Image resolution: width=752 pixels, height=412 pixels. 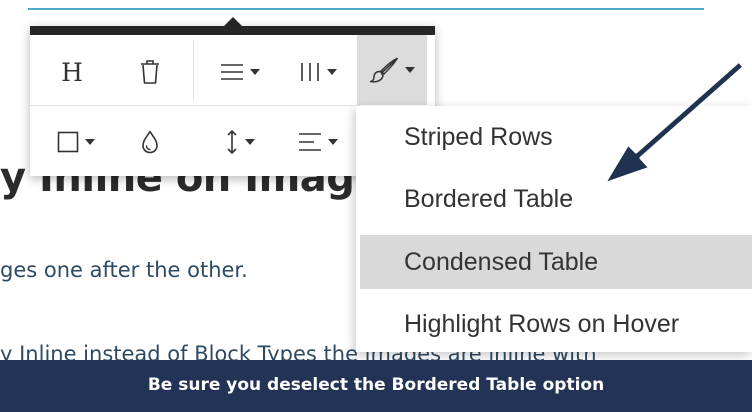 I want to click on annotation-arrow, so click(x=674, y=122).